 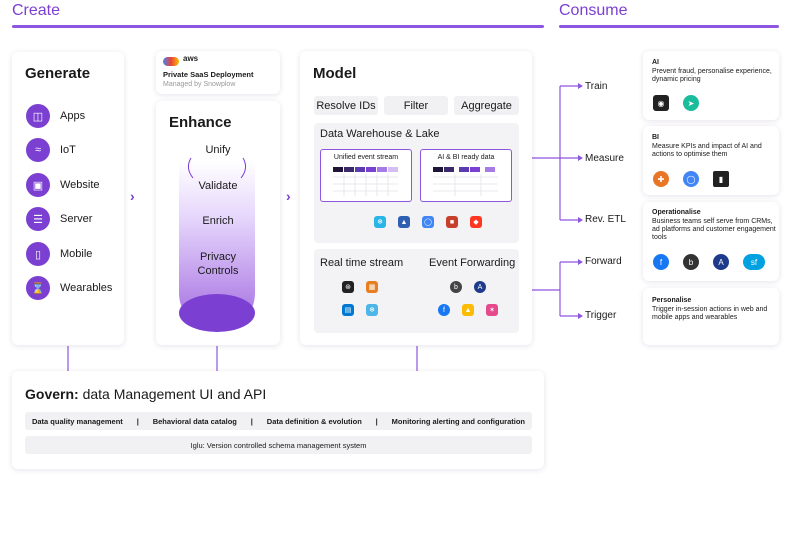 What do you see at coordinates (218, 186) in the screenshot?
I see `enhance-step-validate: Validate` at bounding box center [218, 186].